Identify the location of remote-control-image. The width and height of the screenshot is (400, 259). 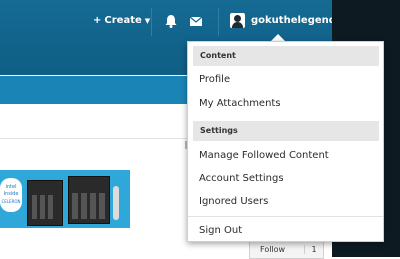
(116, 203).